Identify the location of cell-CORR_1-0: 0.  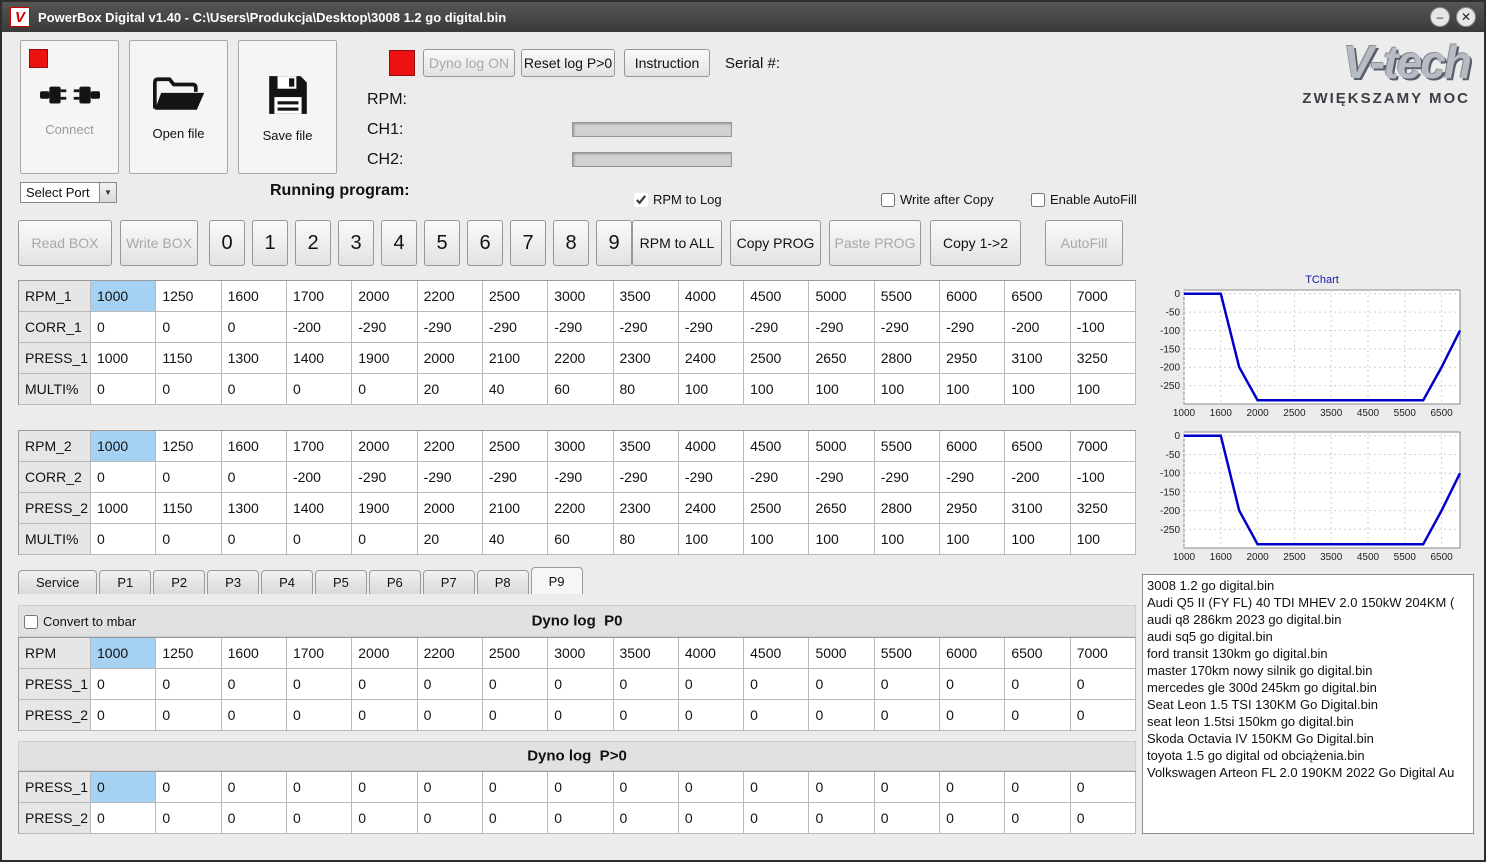
(124, 327).